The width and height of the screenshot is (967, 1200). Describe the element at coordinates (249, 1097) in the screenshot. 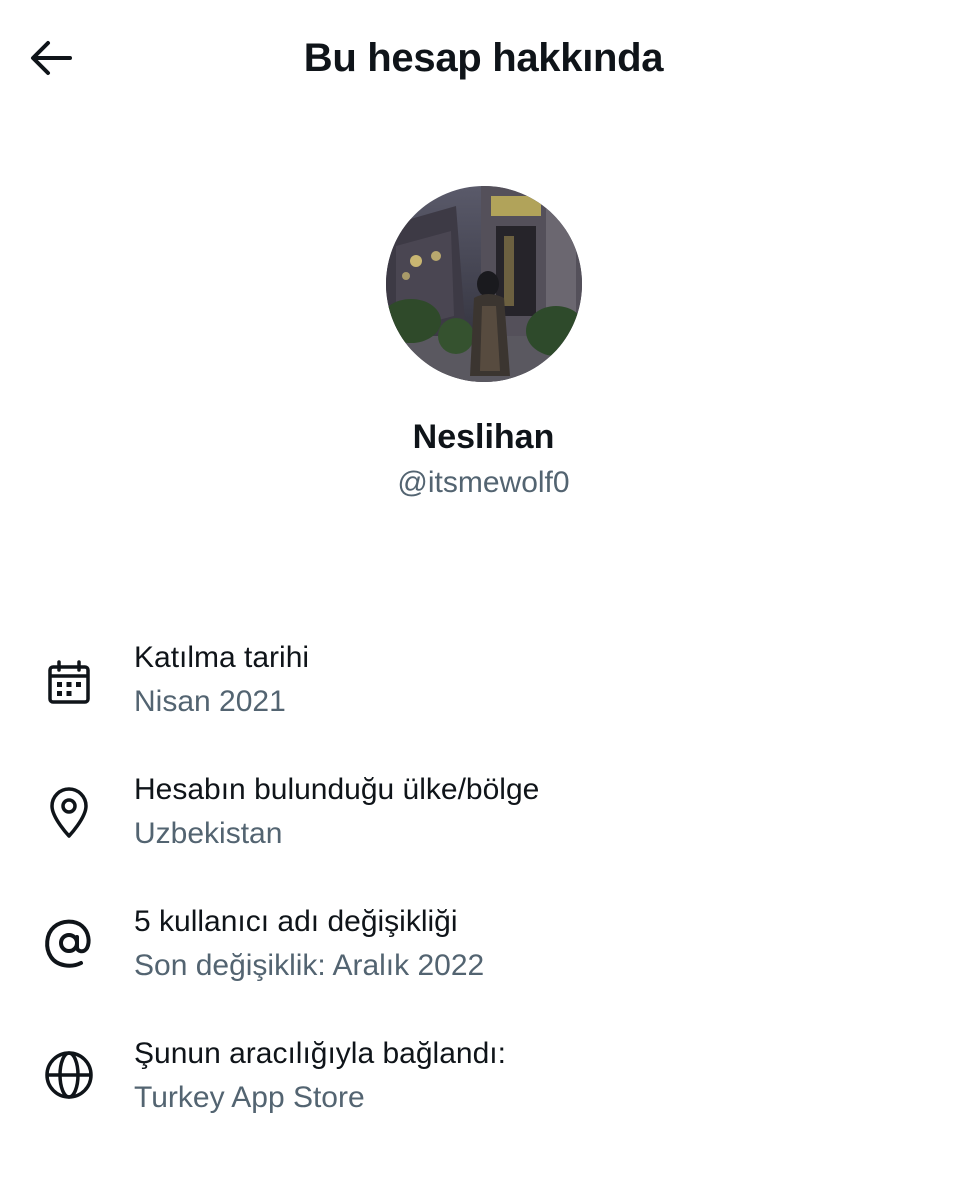

I see `connected-via-value: Turkey App Store` at that location.